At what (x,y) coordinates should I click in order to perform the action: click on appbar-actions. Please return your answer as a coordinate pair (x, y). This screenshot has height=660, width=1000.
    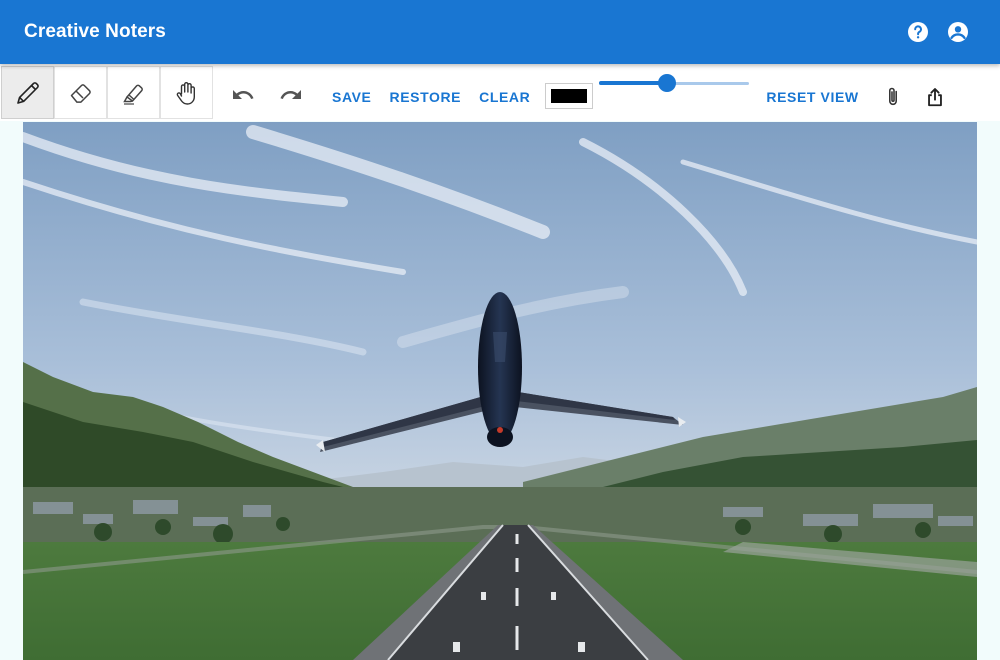
    Looking at the image, I should click on (938, 32).